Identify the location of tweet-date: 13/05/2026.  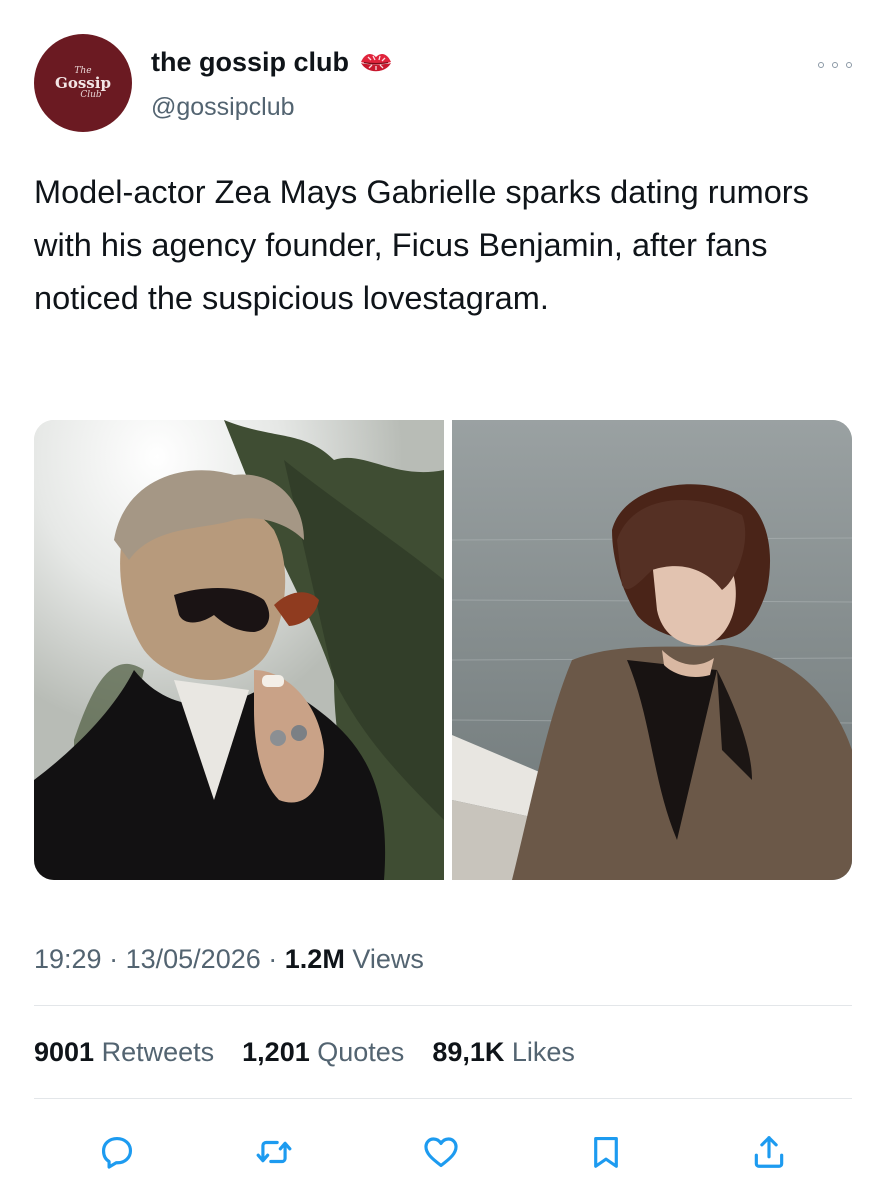
(193, 959).